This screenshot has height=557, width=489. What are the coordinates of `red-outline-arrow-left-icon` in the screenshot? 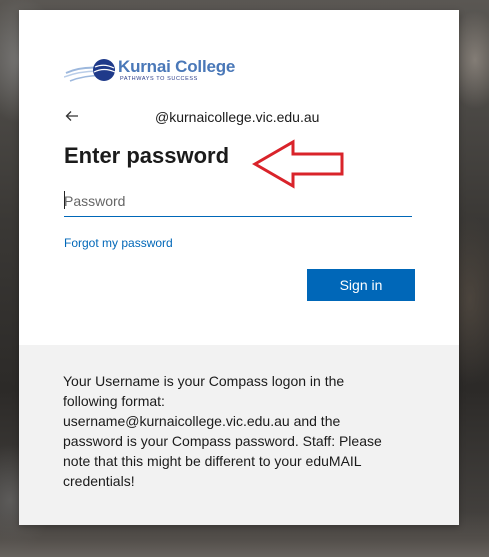 It's located at (298, 164).